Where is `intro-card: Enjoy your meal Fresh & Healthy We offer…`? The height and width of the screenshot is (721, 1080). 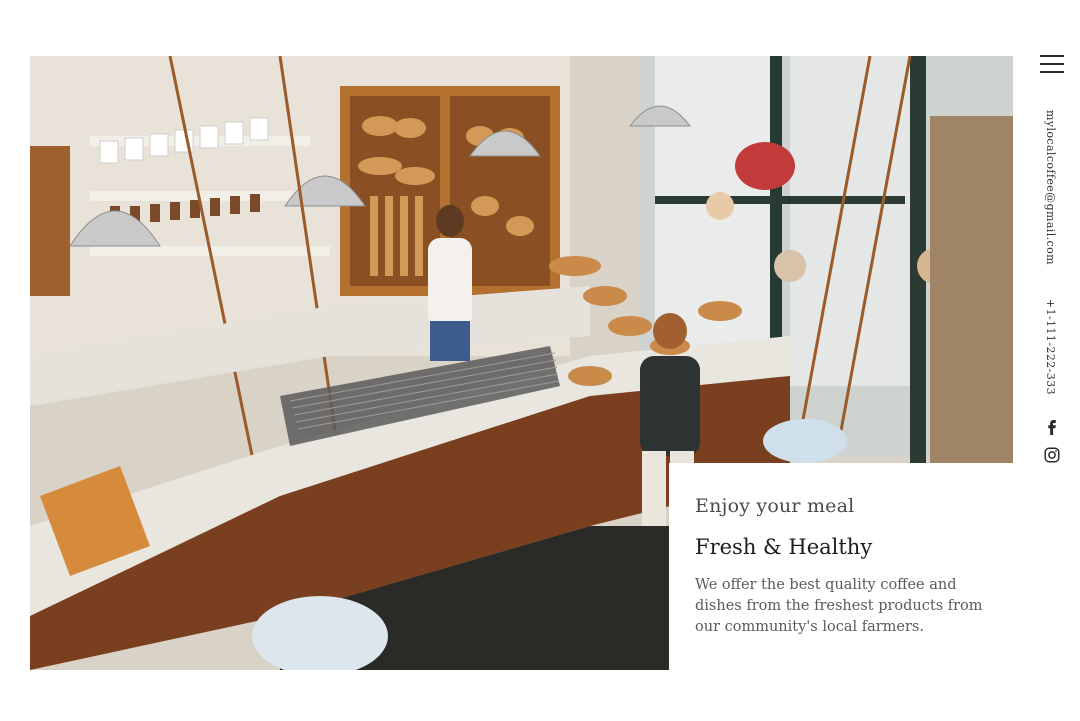
intro-card: Enjoy your meal Fresh & Healthy We offer… is located at coordinates (841, 568).